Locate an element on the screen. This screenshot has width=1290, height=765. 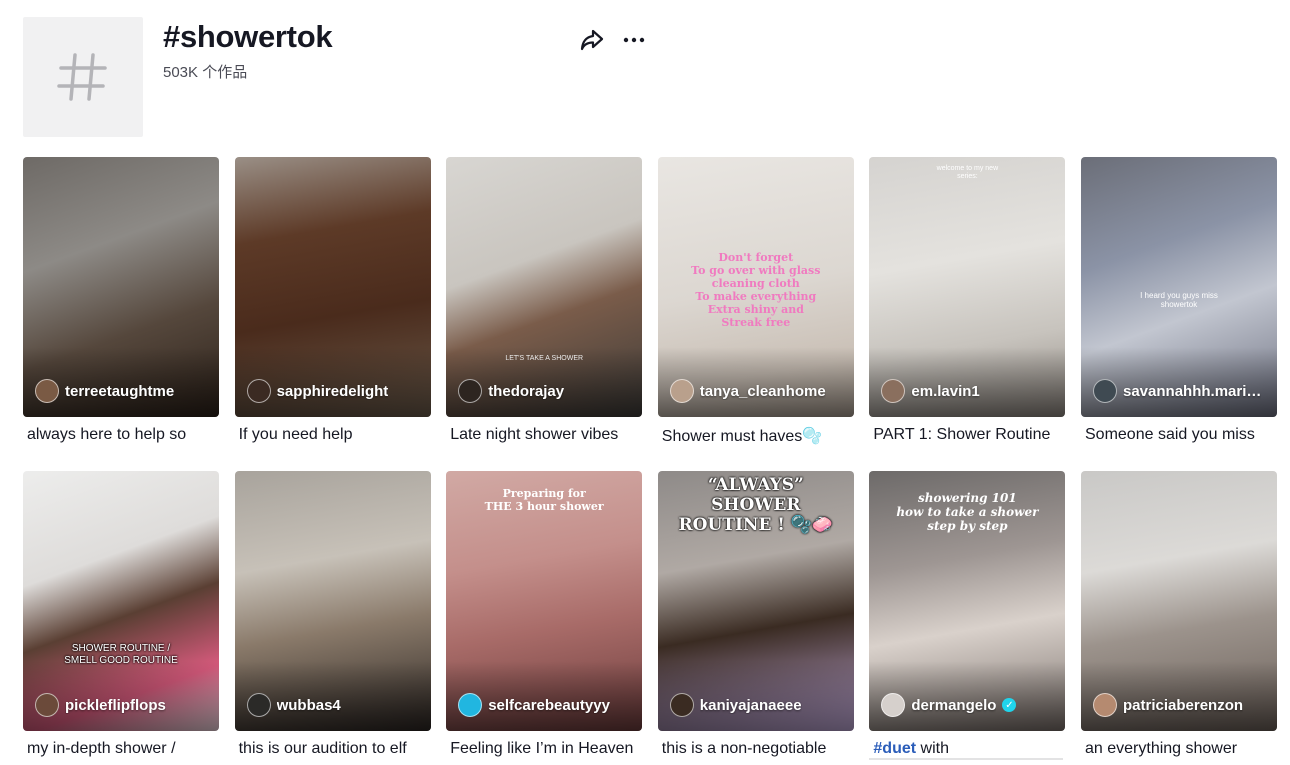
author-link: tanya_cleanhome is located at coordinates (757, 391).